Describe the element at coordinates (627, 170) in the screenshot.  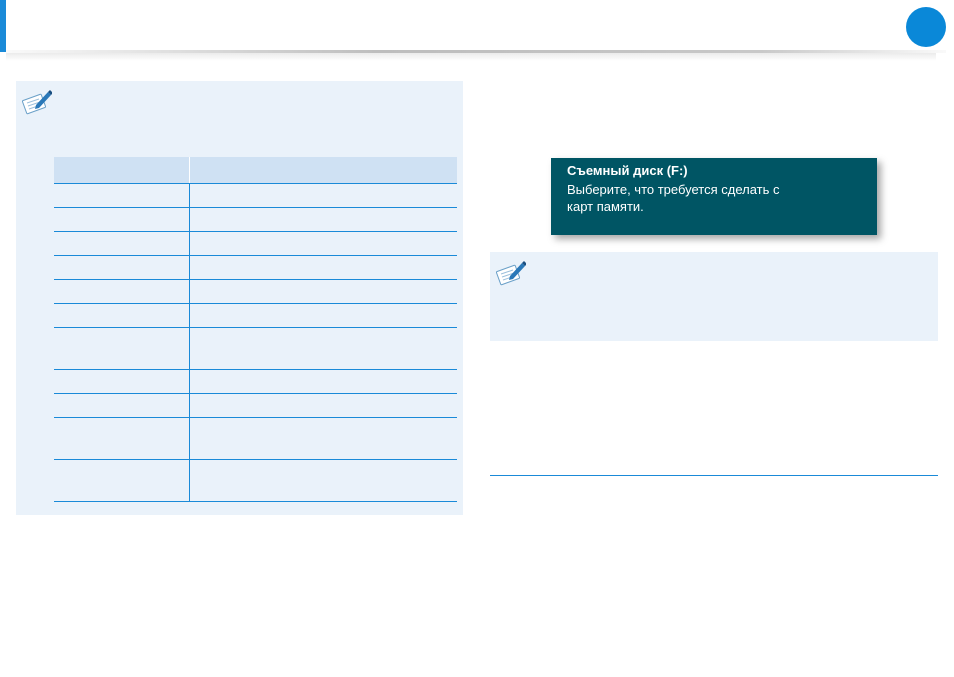
I see `notification-title: Съемный диск (F:)` at that location.